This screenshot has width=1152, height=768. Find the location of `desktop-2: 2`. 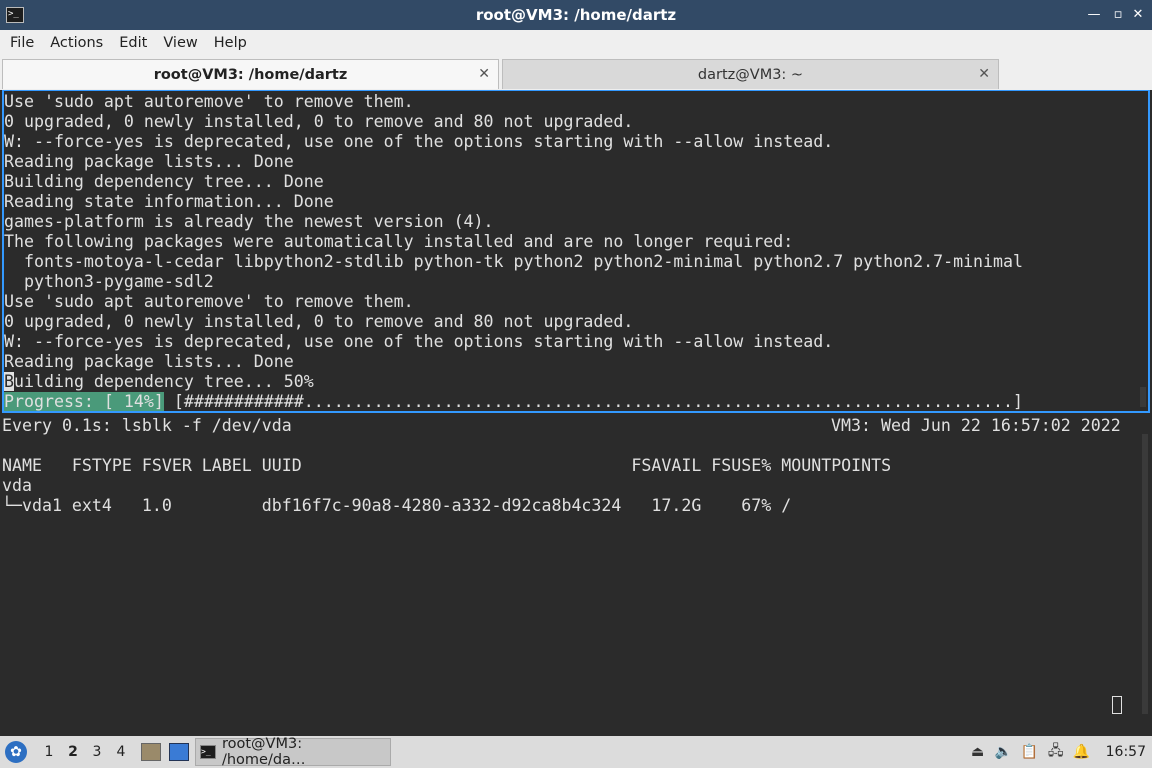

desktop-2: 2 is located at coordinates (73, 752).